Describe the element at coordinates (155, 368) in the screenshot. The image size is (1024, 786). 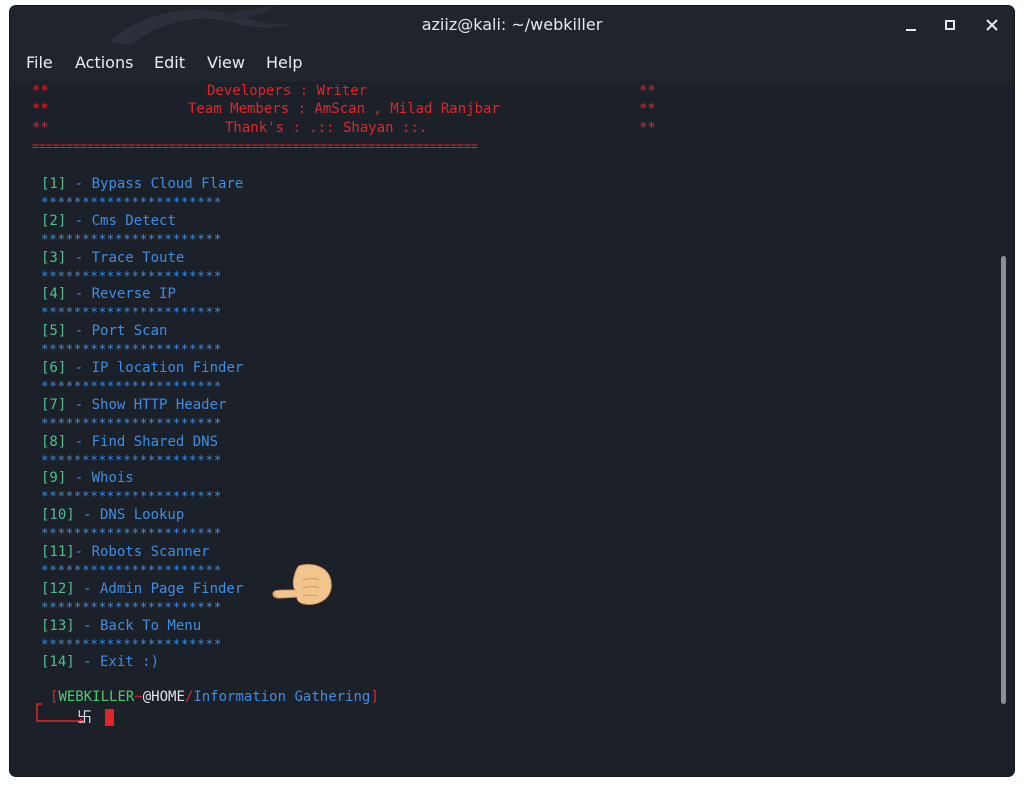
I see `option-label: - IP location Finder` at that location.